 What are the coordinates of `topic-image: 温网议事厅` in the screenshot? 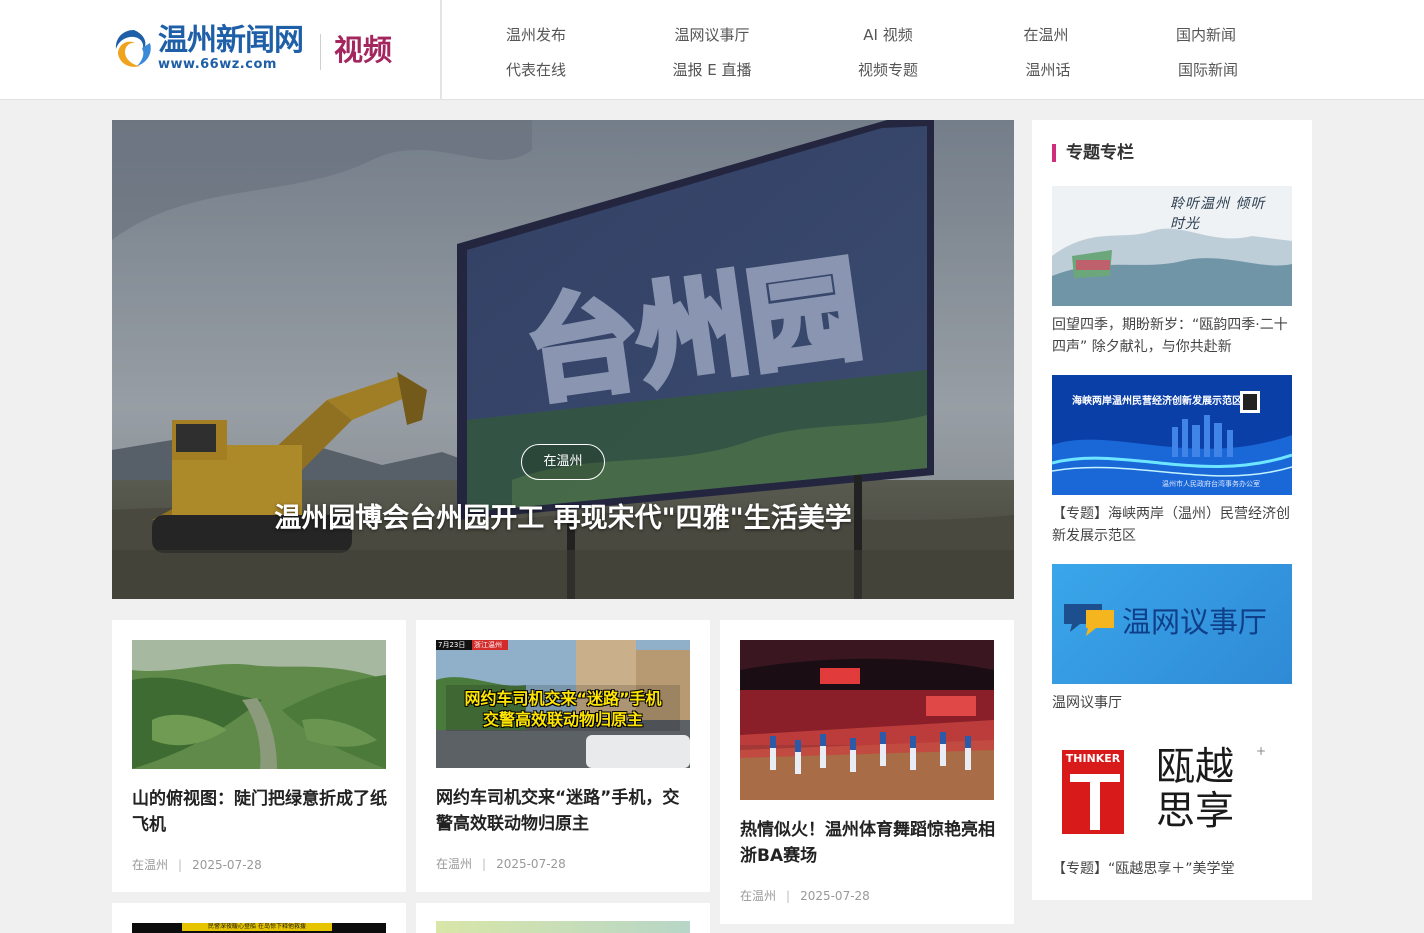 It's located at (1172, 624).